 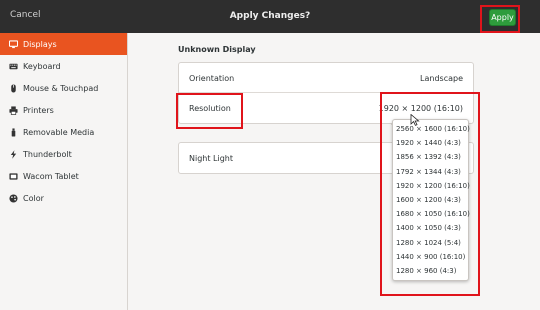 I want to click on sidebar-item-wacom-tablet: Wacom Tablet, so click(x=63, y=176).